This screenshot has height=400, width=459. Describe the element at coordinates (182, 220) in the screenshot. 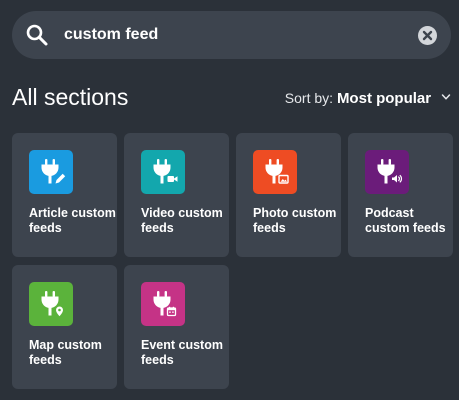

I see `card-label: Video custom feeds` at that location.